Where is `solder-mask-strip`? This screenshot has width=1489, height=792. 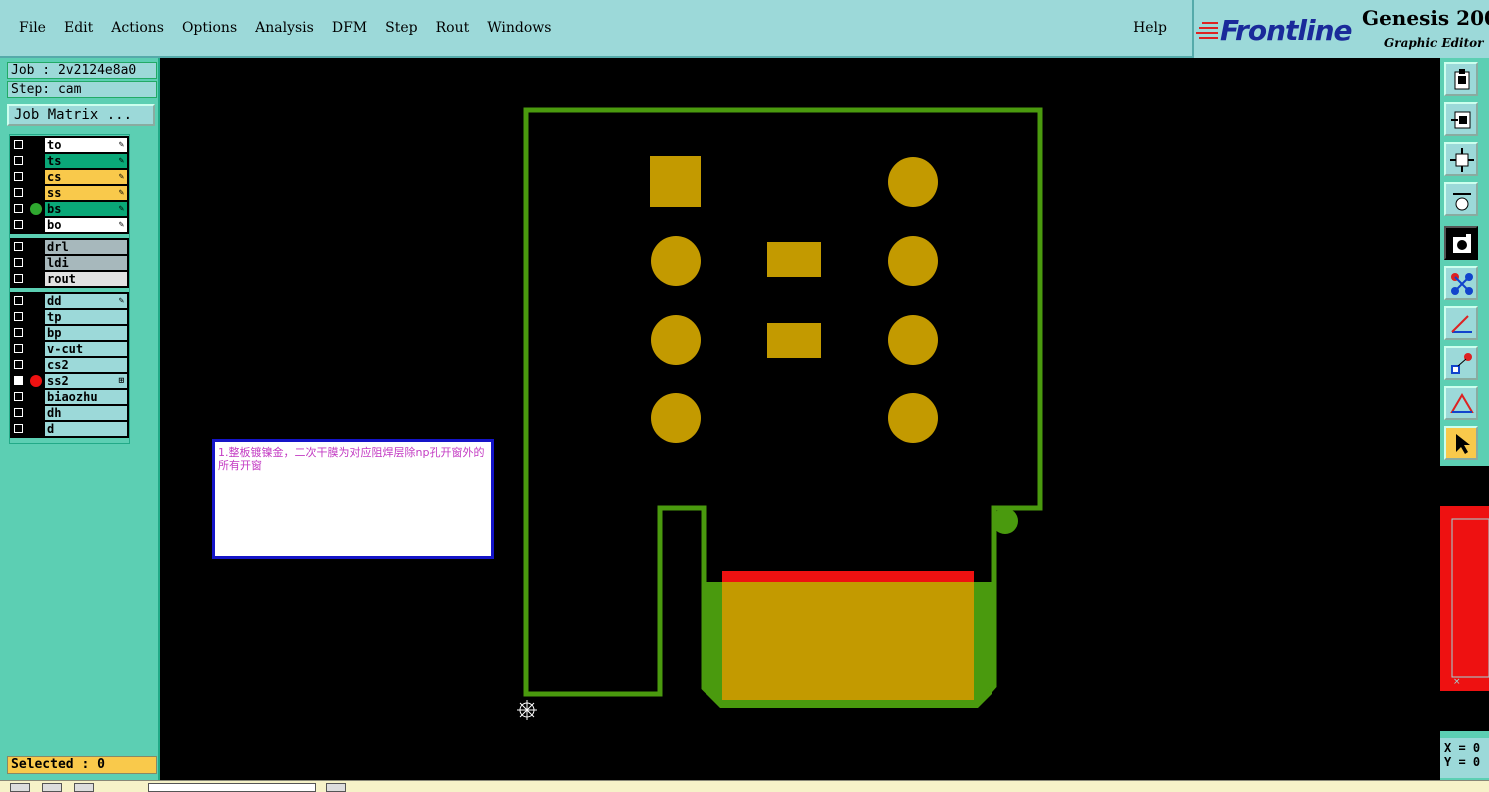
solder-mask-strip is located at coordinates (848, 576).